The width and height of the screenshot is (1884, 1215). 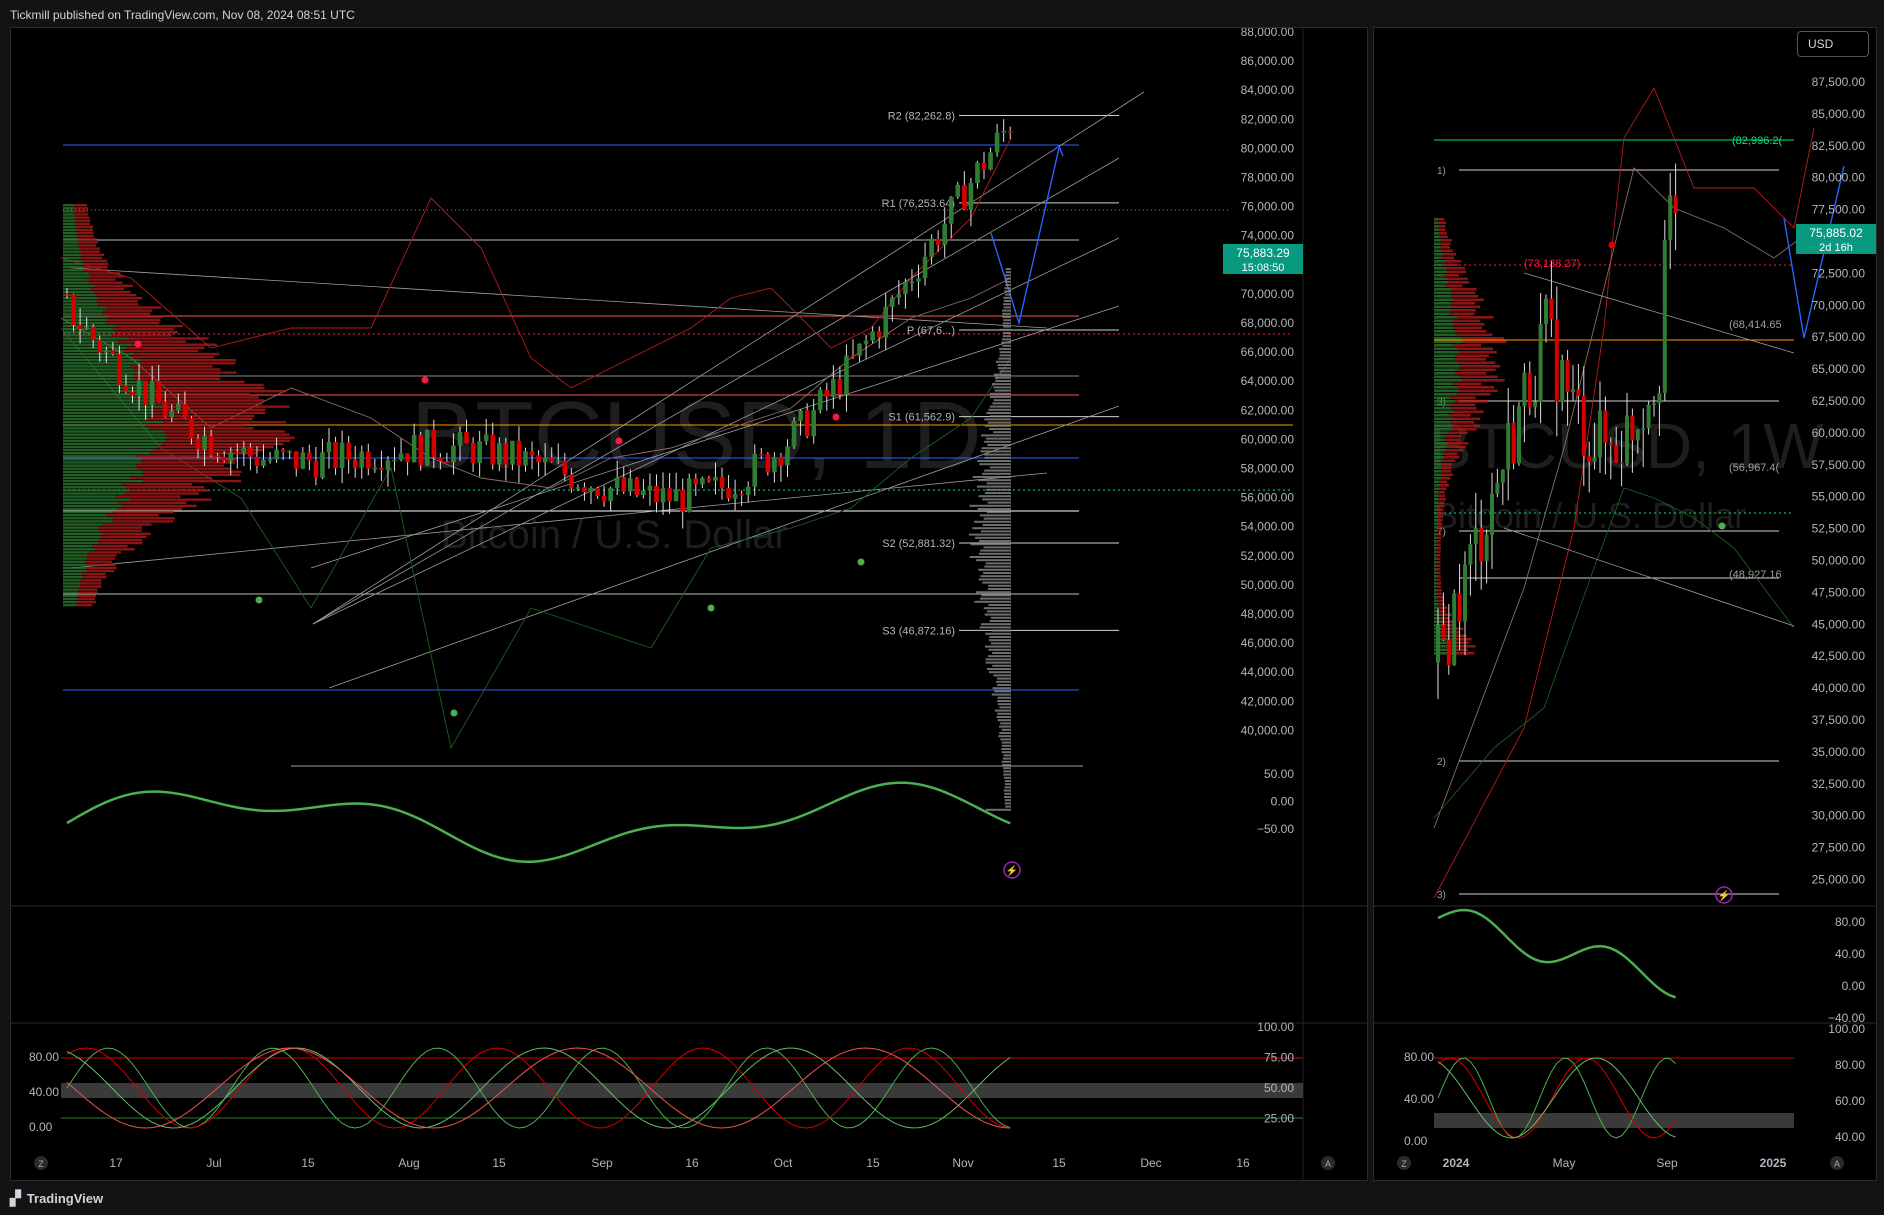 I want to click on currency-button: USD, so click(x=1833, y=44).